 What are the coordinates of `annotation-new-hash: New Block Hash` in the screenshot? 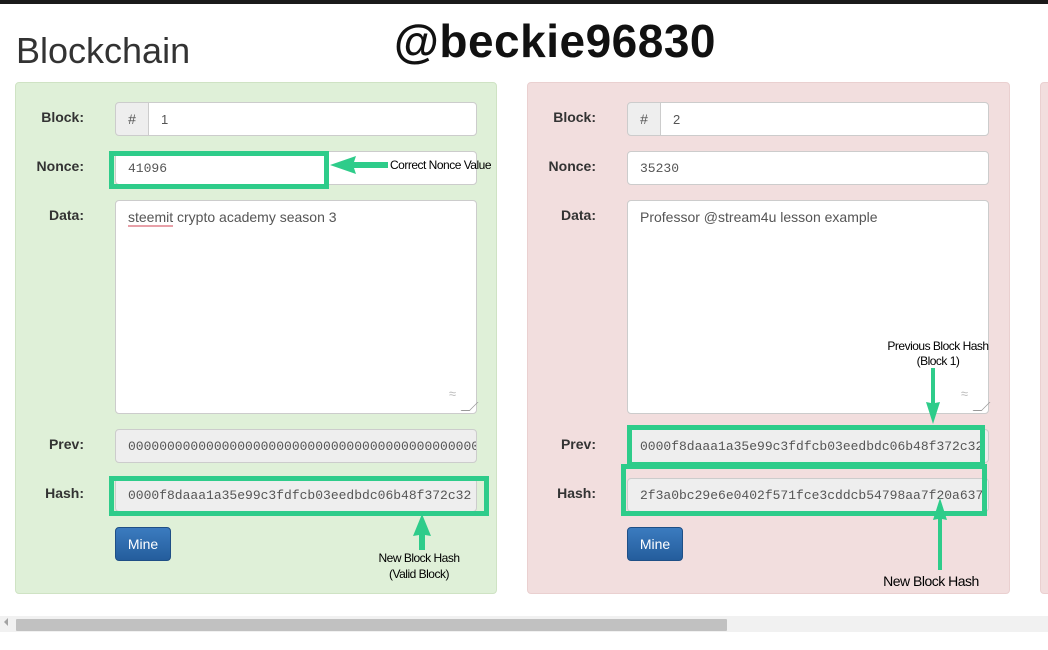 It's located at (931, 581).